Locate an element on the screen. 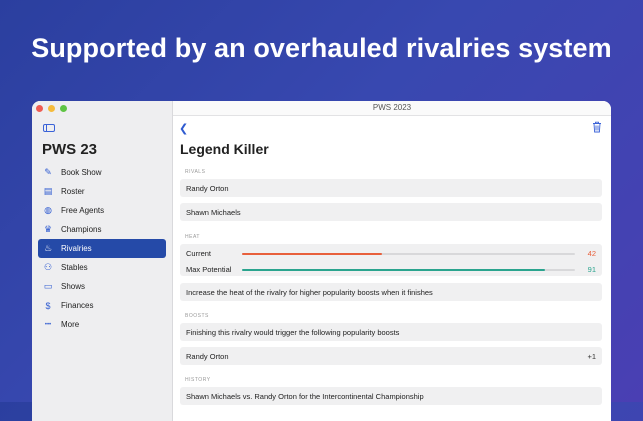  sidebar-item-champions: ♛ Champions is located at coordinates (102, 229).